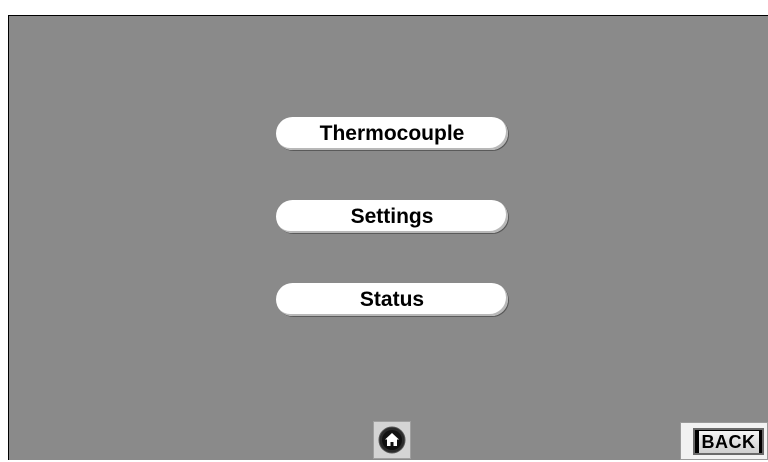 The width and height of the screenshot is (768, 462). What do you see at coordinates (392, 216) in the screenshot?
I see `settings-button: Settings` at bounding box center [392, 216].